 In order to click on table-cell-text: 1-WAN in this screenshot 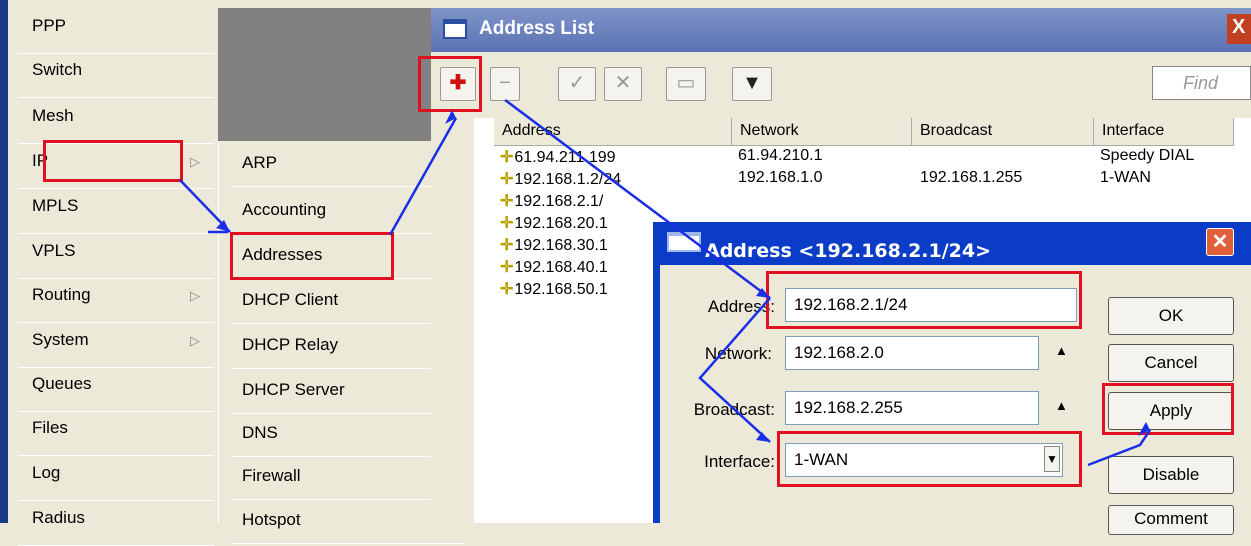, I will do `click(1125, 177)`.